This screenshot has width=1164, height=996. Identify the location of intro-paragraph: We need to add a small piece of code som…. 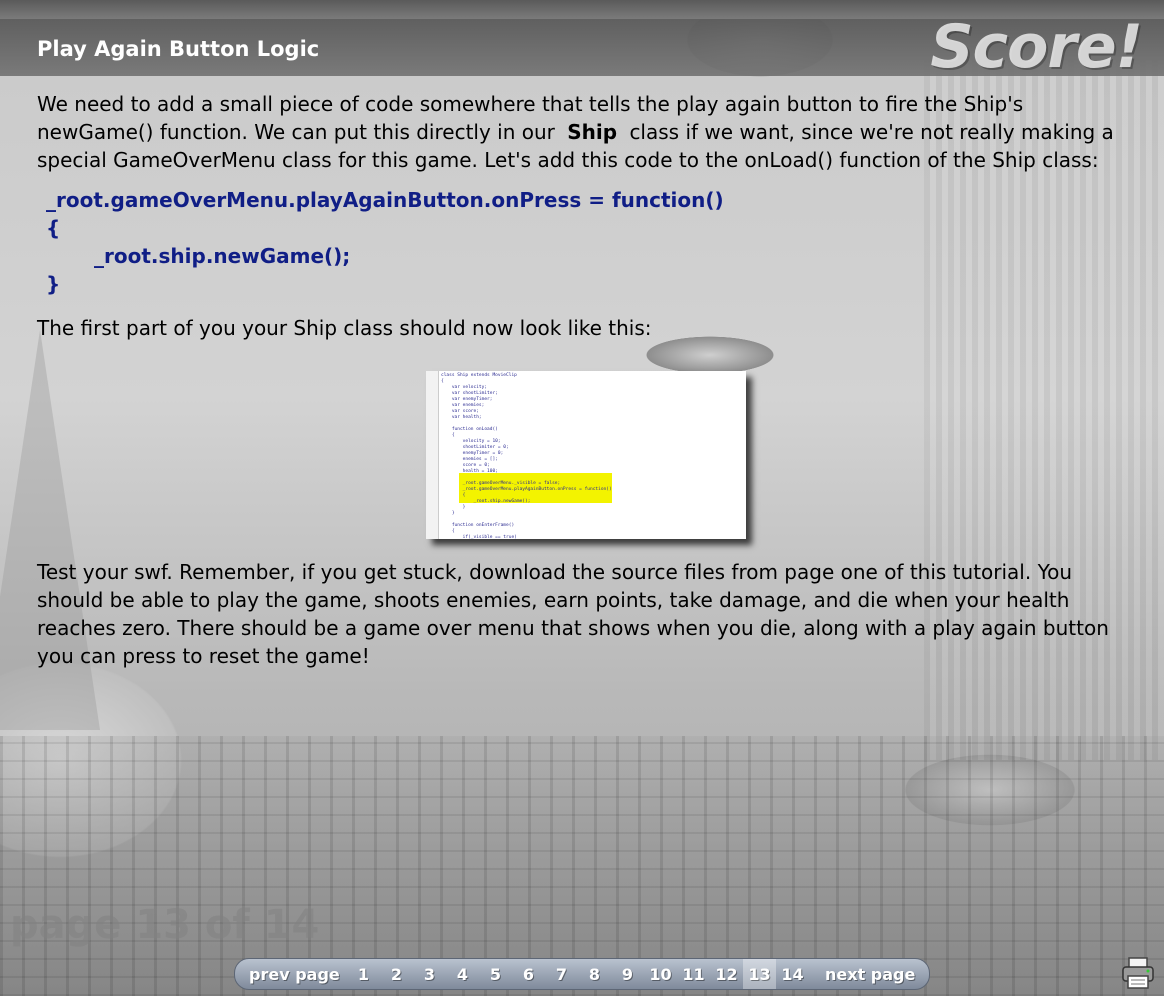
(579, 132).